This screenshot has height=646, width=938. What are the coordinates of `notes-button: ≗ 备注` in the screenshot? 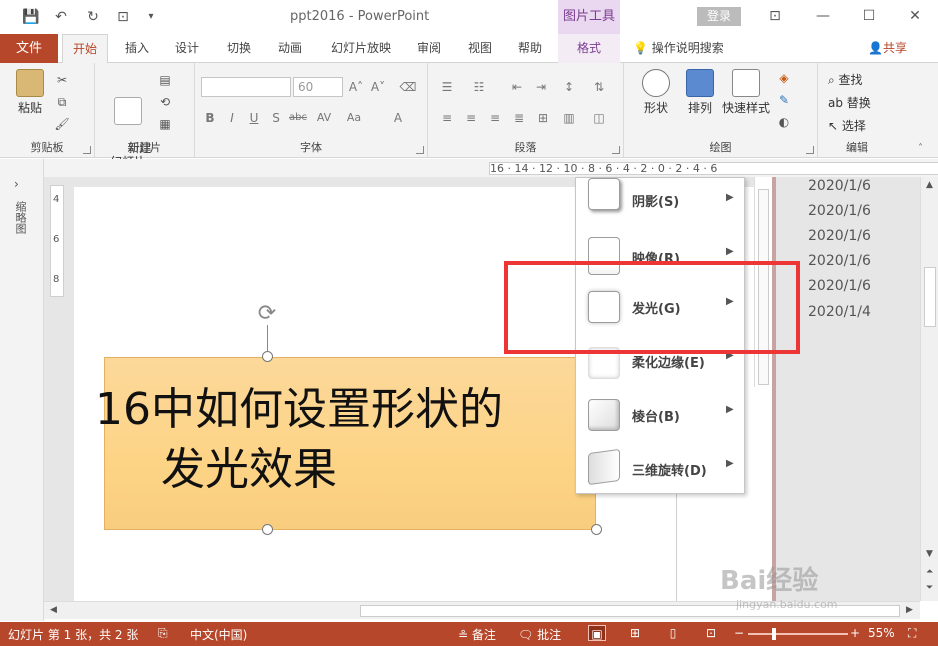 It's located at (477, 634).